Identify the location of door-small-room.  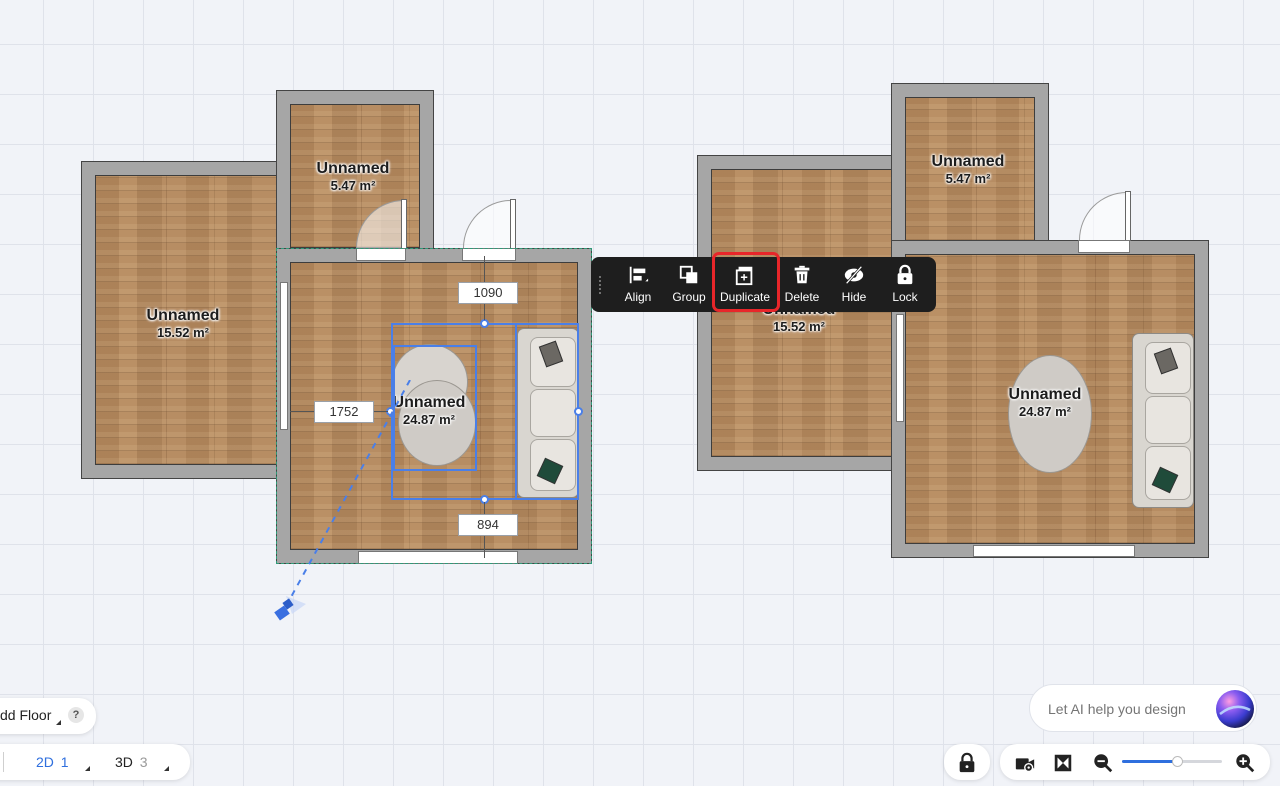
(404, 224).